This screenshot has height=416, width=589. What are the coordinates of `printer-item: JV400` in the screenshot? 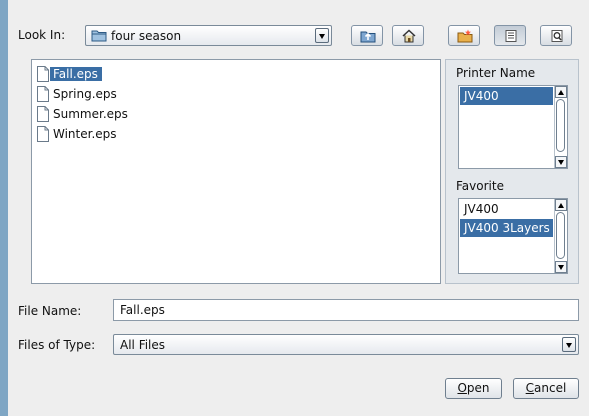 It's located at (506, 96).